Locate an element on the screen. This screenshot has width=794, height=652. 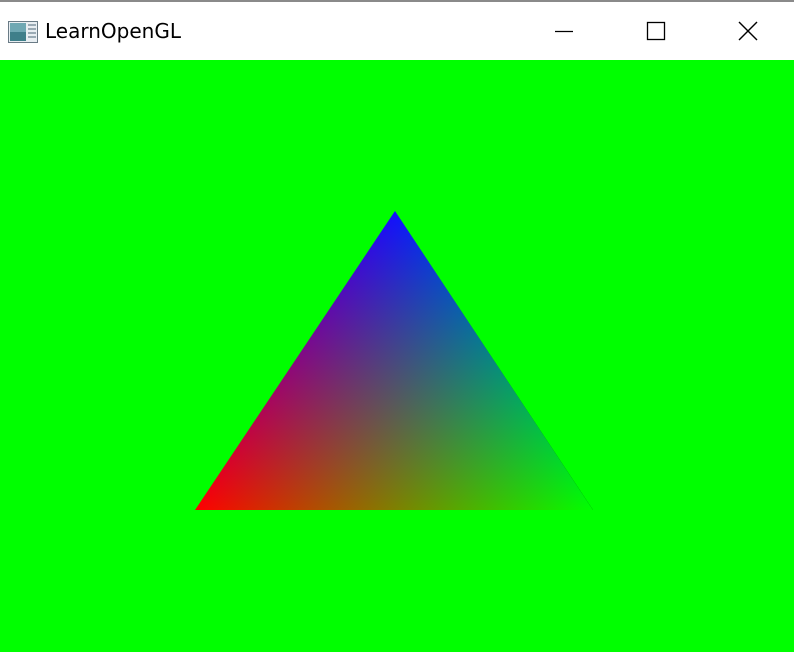
window-title: LearnOpenGL is located at coordinates (113, 31).